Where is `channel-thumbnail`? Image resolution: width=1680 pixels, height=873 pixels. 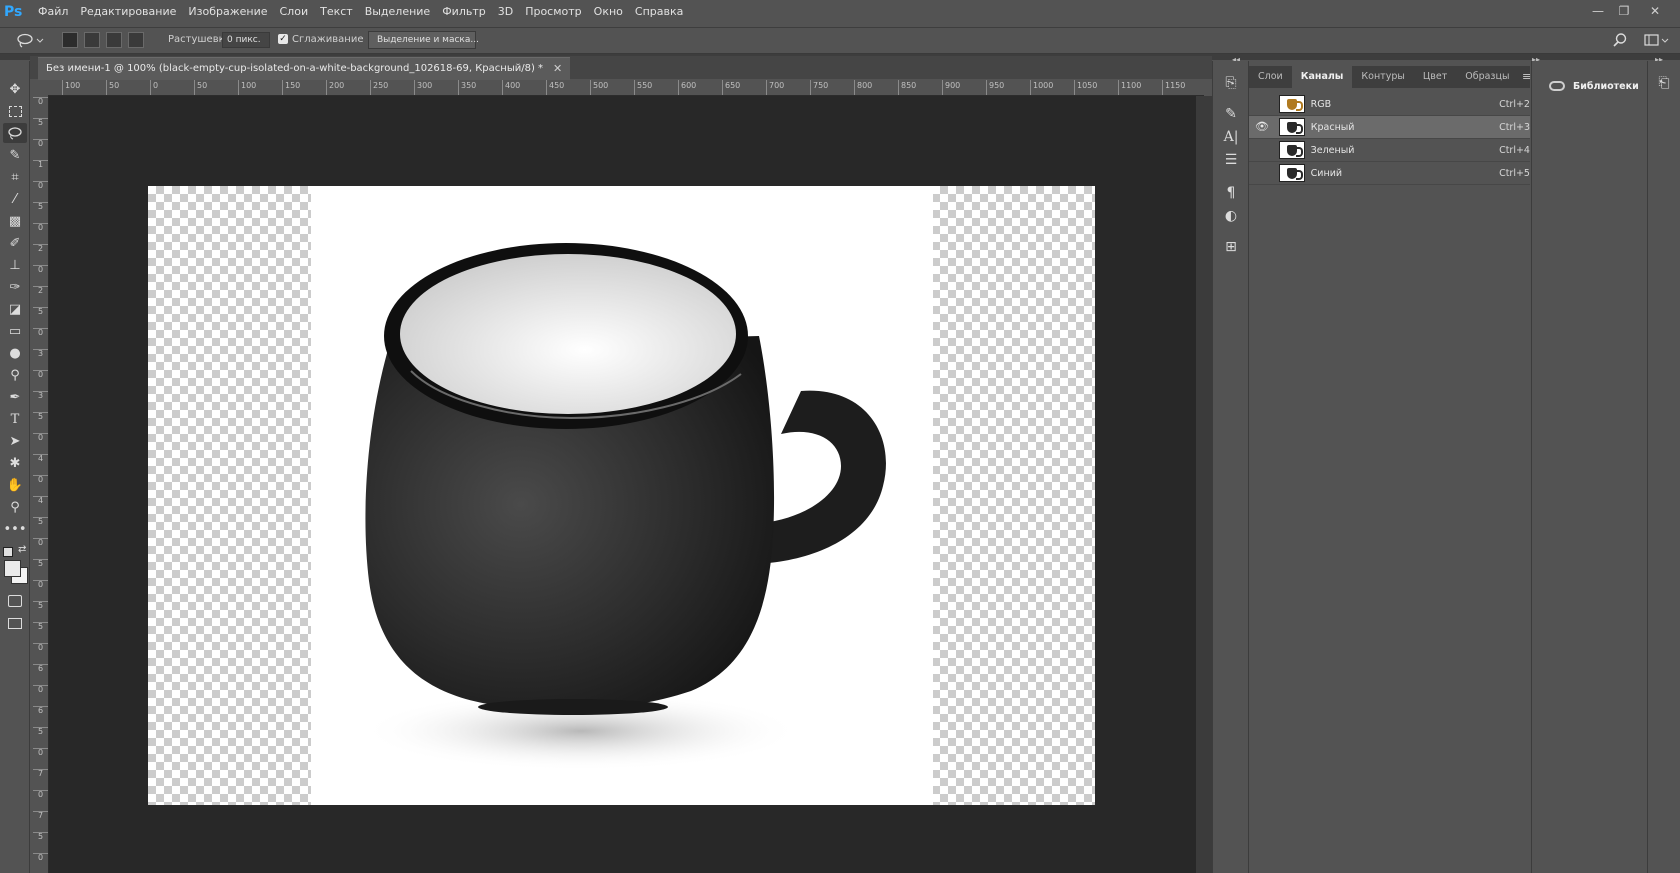
channel-thumbnail is located at coordinates (1291, 150).